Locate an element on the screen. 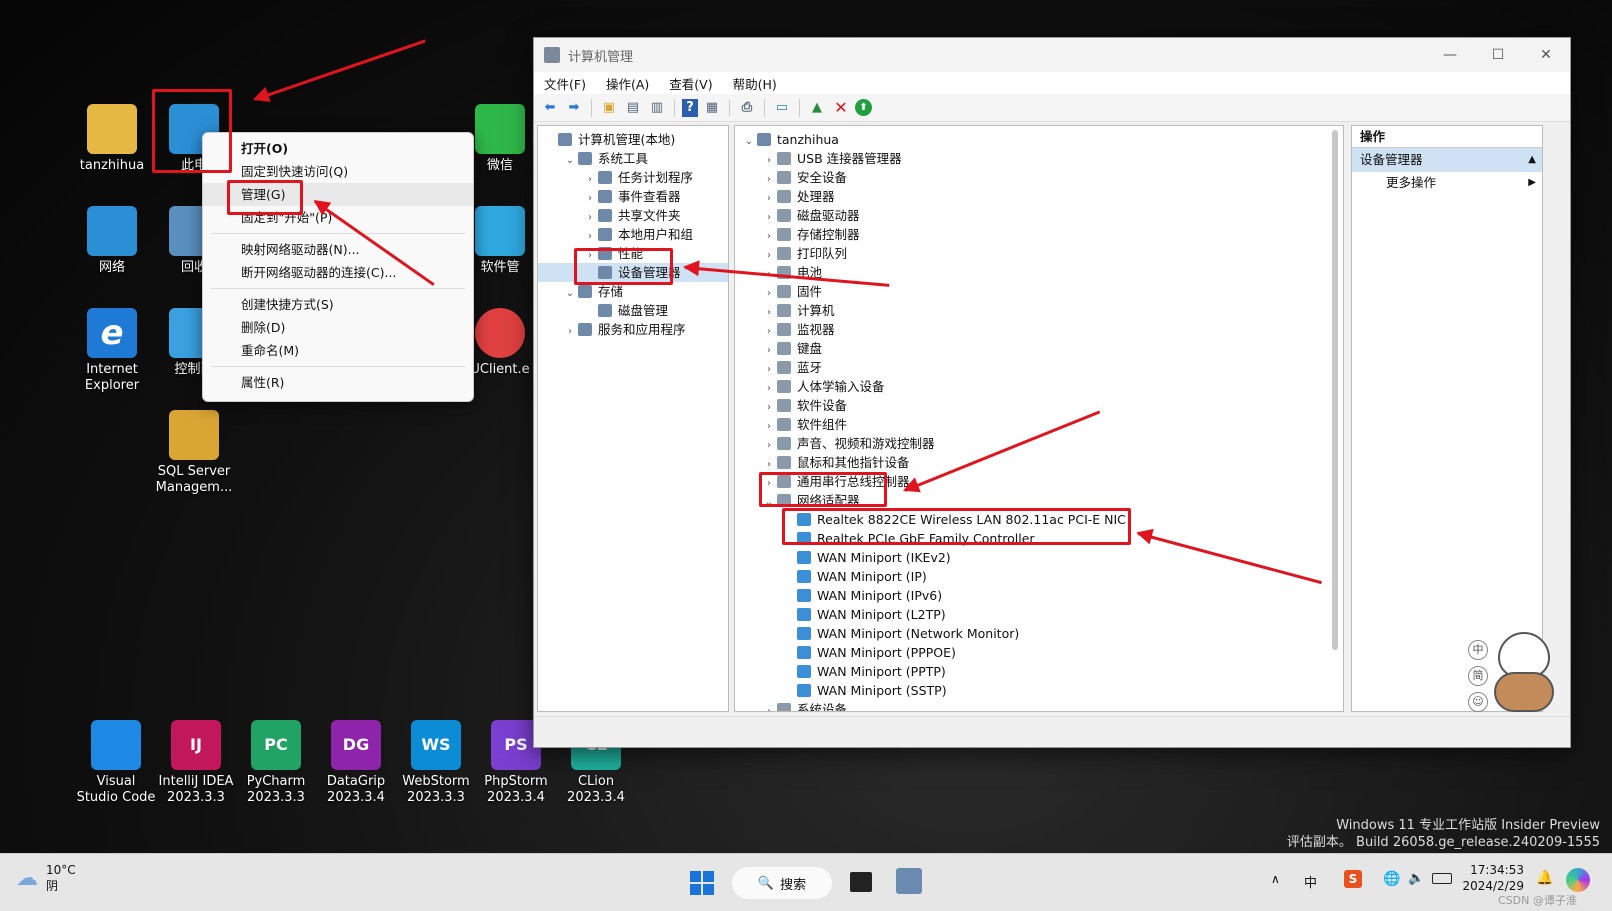  more-actions-item: 更多操作 ▶ is located at coordinates (1447, 183).